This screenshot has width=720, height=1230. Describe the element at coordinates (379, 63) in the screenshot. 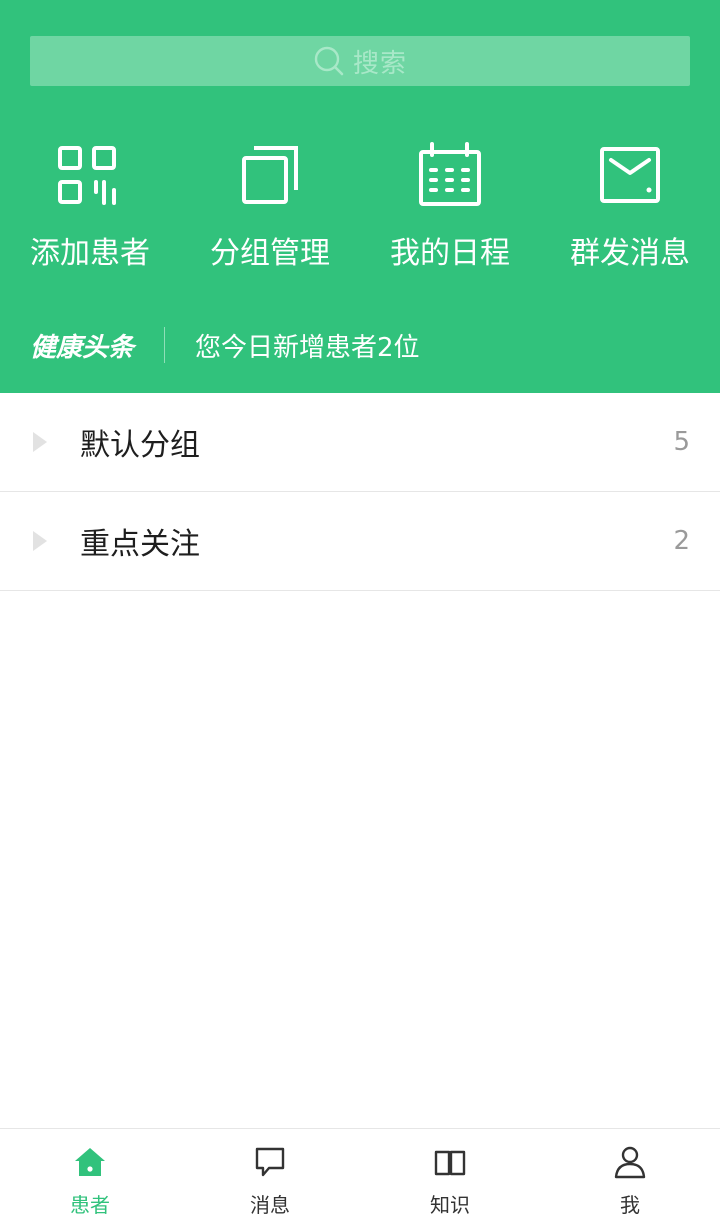

I see `search-placeholder: 搜索` at that location.